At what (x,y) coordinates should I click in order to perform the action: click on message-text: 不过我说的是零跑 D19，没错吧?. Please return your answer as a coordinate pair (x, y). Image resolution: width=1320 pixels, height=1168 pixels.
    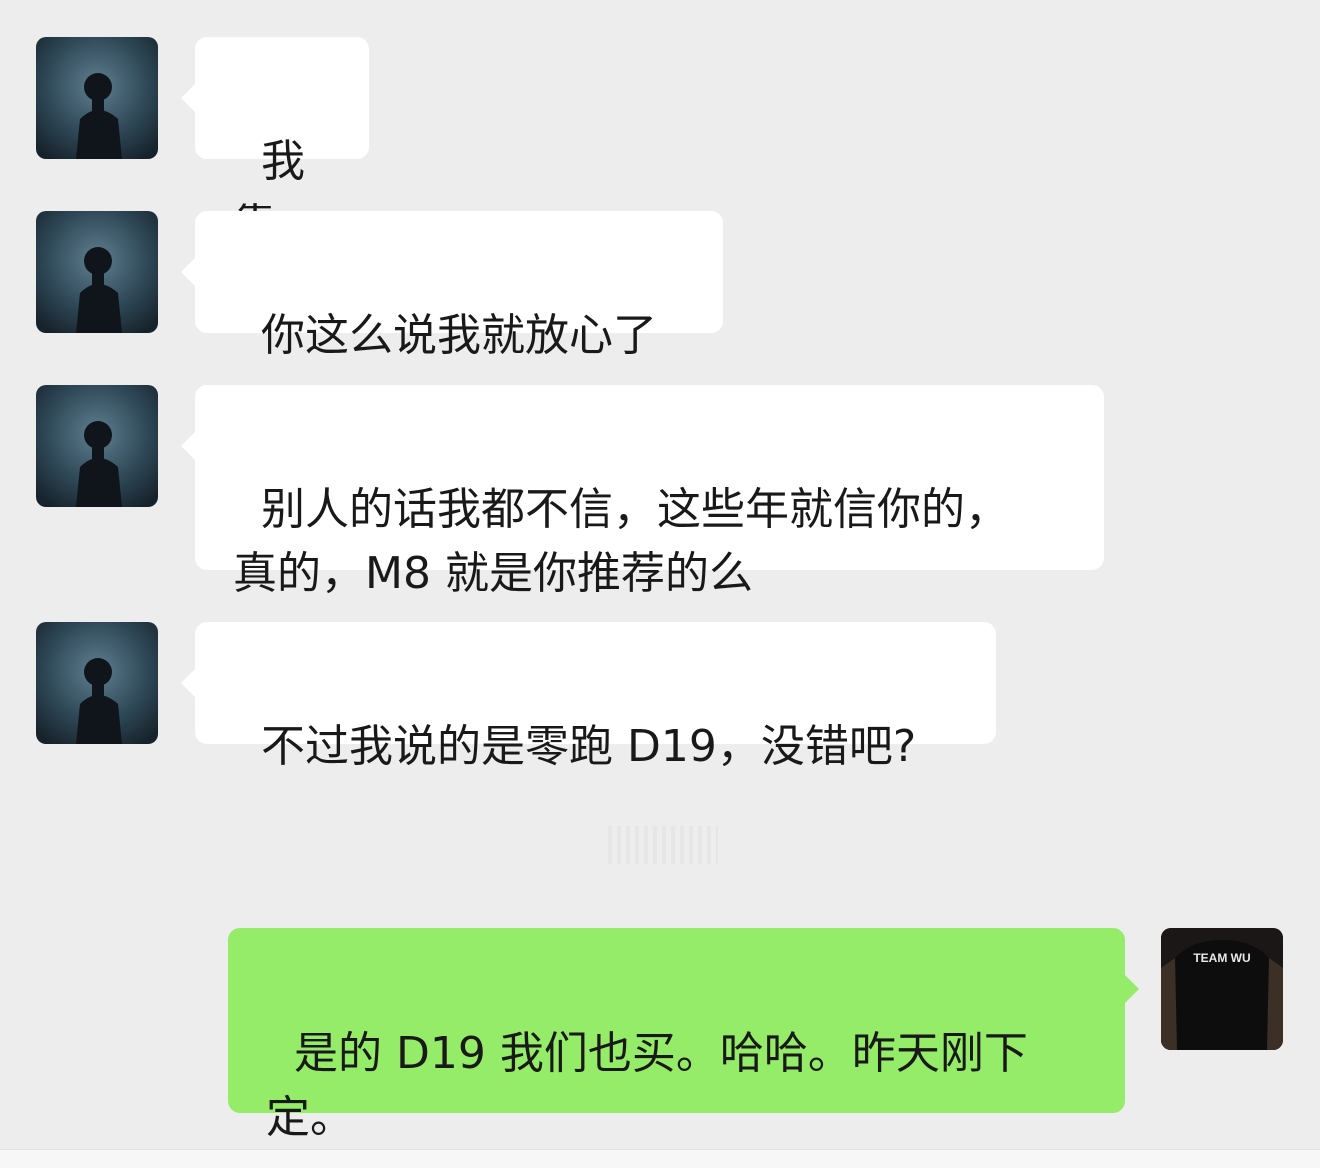
    Looking at the image, I should click on (588, 746).